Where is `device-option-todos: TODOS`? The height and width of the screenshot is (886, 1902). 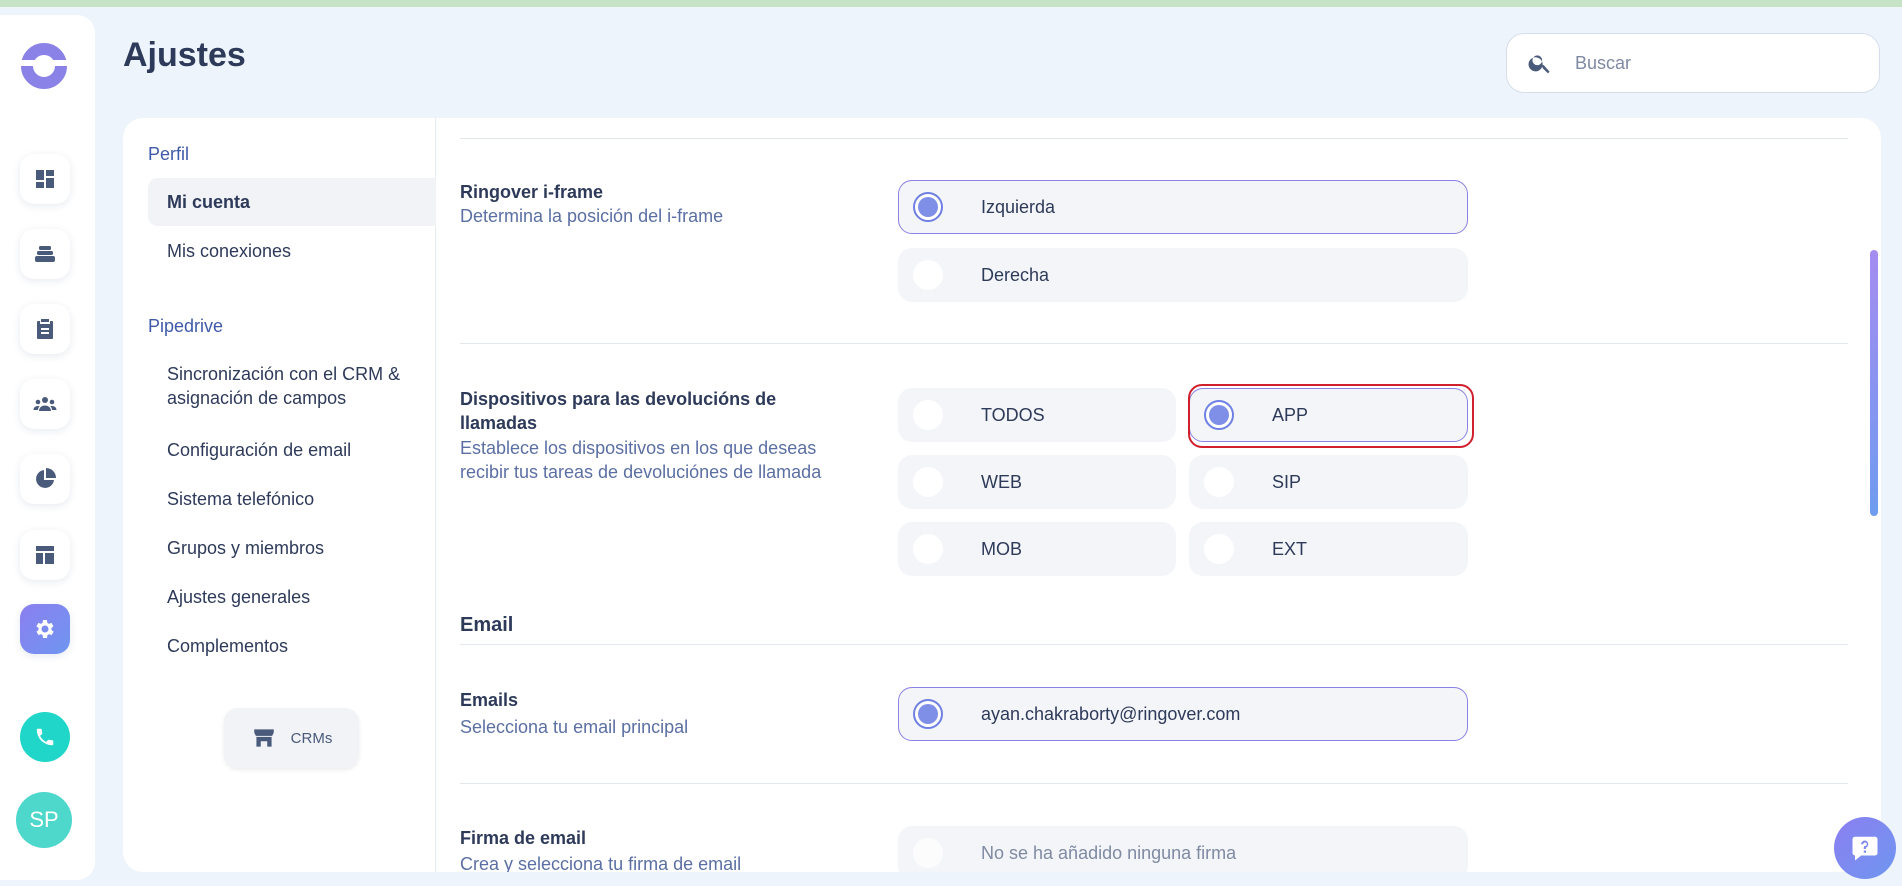 device-option-todos: TODOS is located at coordinates (1037, 415).